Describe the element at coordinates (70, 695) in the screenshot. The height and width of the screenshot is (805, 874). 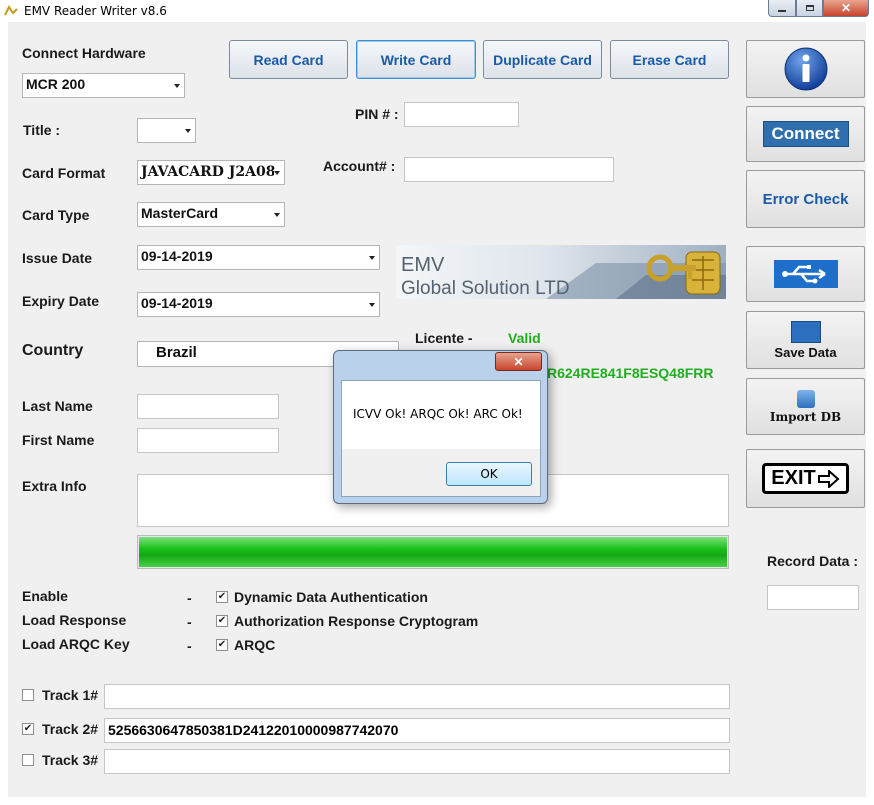
I see `track1-label: Track 1#` at that location.